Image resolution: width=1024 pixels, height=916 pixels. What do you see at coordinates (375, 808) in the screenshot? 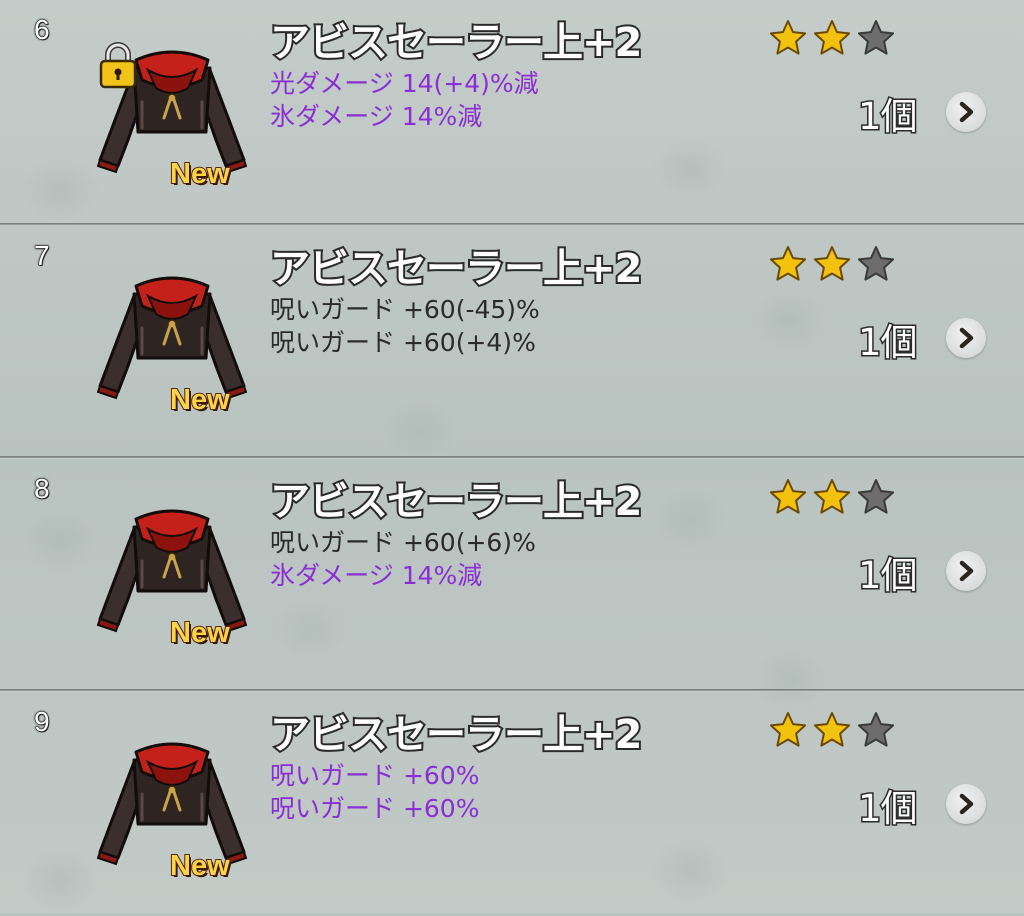
I see `item-effect-2: 呪いガード +60%` at bounding box center [375, 808].